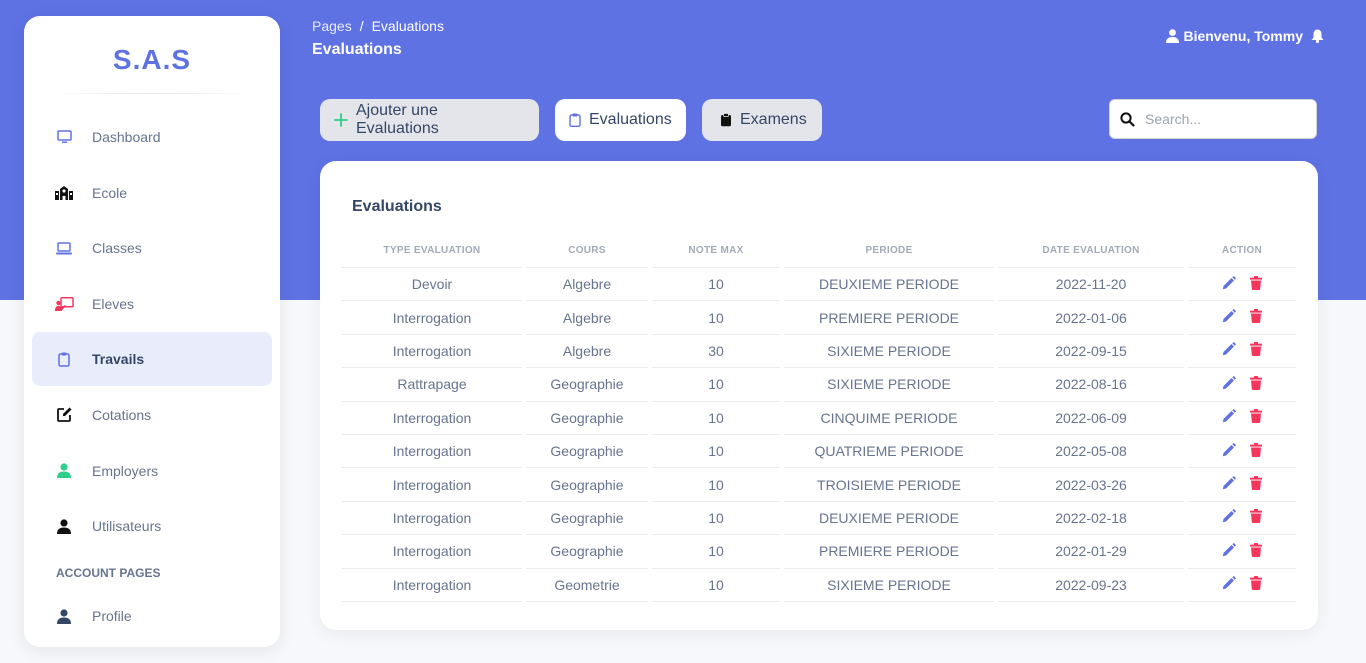 The width and height of the screenshot is (1366, 663). What do you see at coordinates (113, 303) in the screenshot?
I see `sidebar-item-label: Eleves` at bounding box center [113, 303].